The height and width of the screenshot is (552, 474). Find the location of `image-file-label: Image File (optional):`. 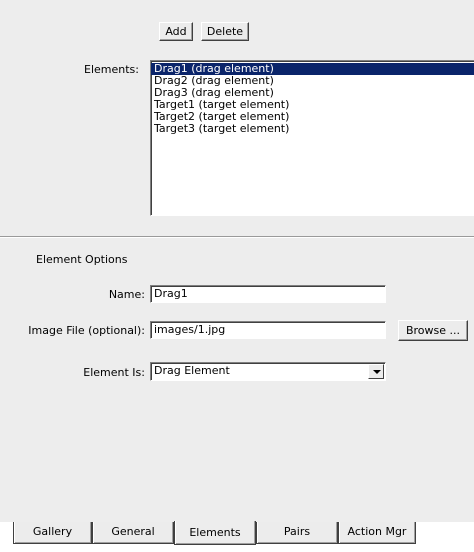

image-file-label: Image File (optional): is located at coordinates (86, 330).